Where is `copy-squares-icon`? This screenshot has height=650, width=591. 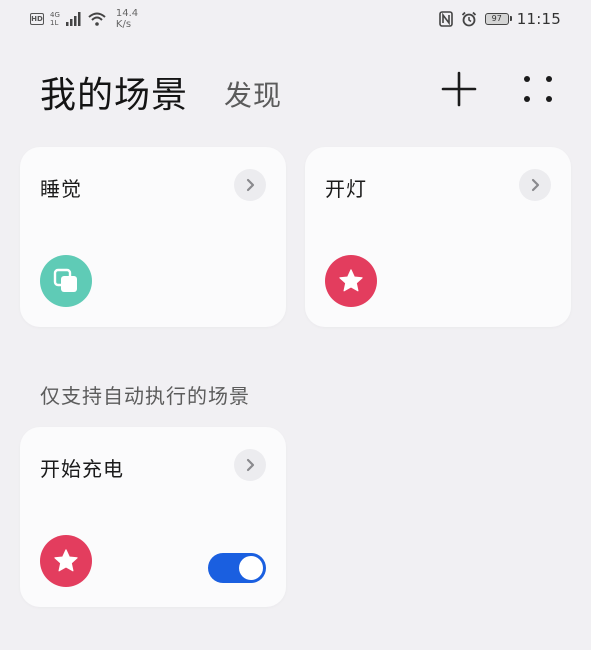
copy-squares-icon is located at coordinates (65, 280).